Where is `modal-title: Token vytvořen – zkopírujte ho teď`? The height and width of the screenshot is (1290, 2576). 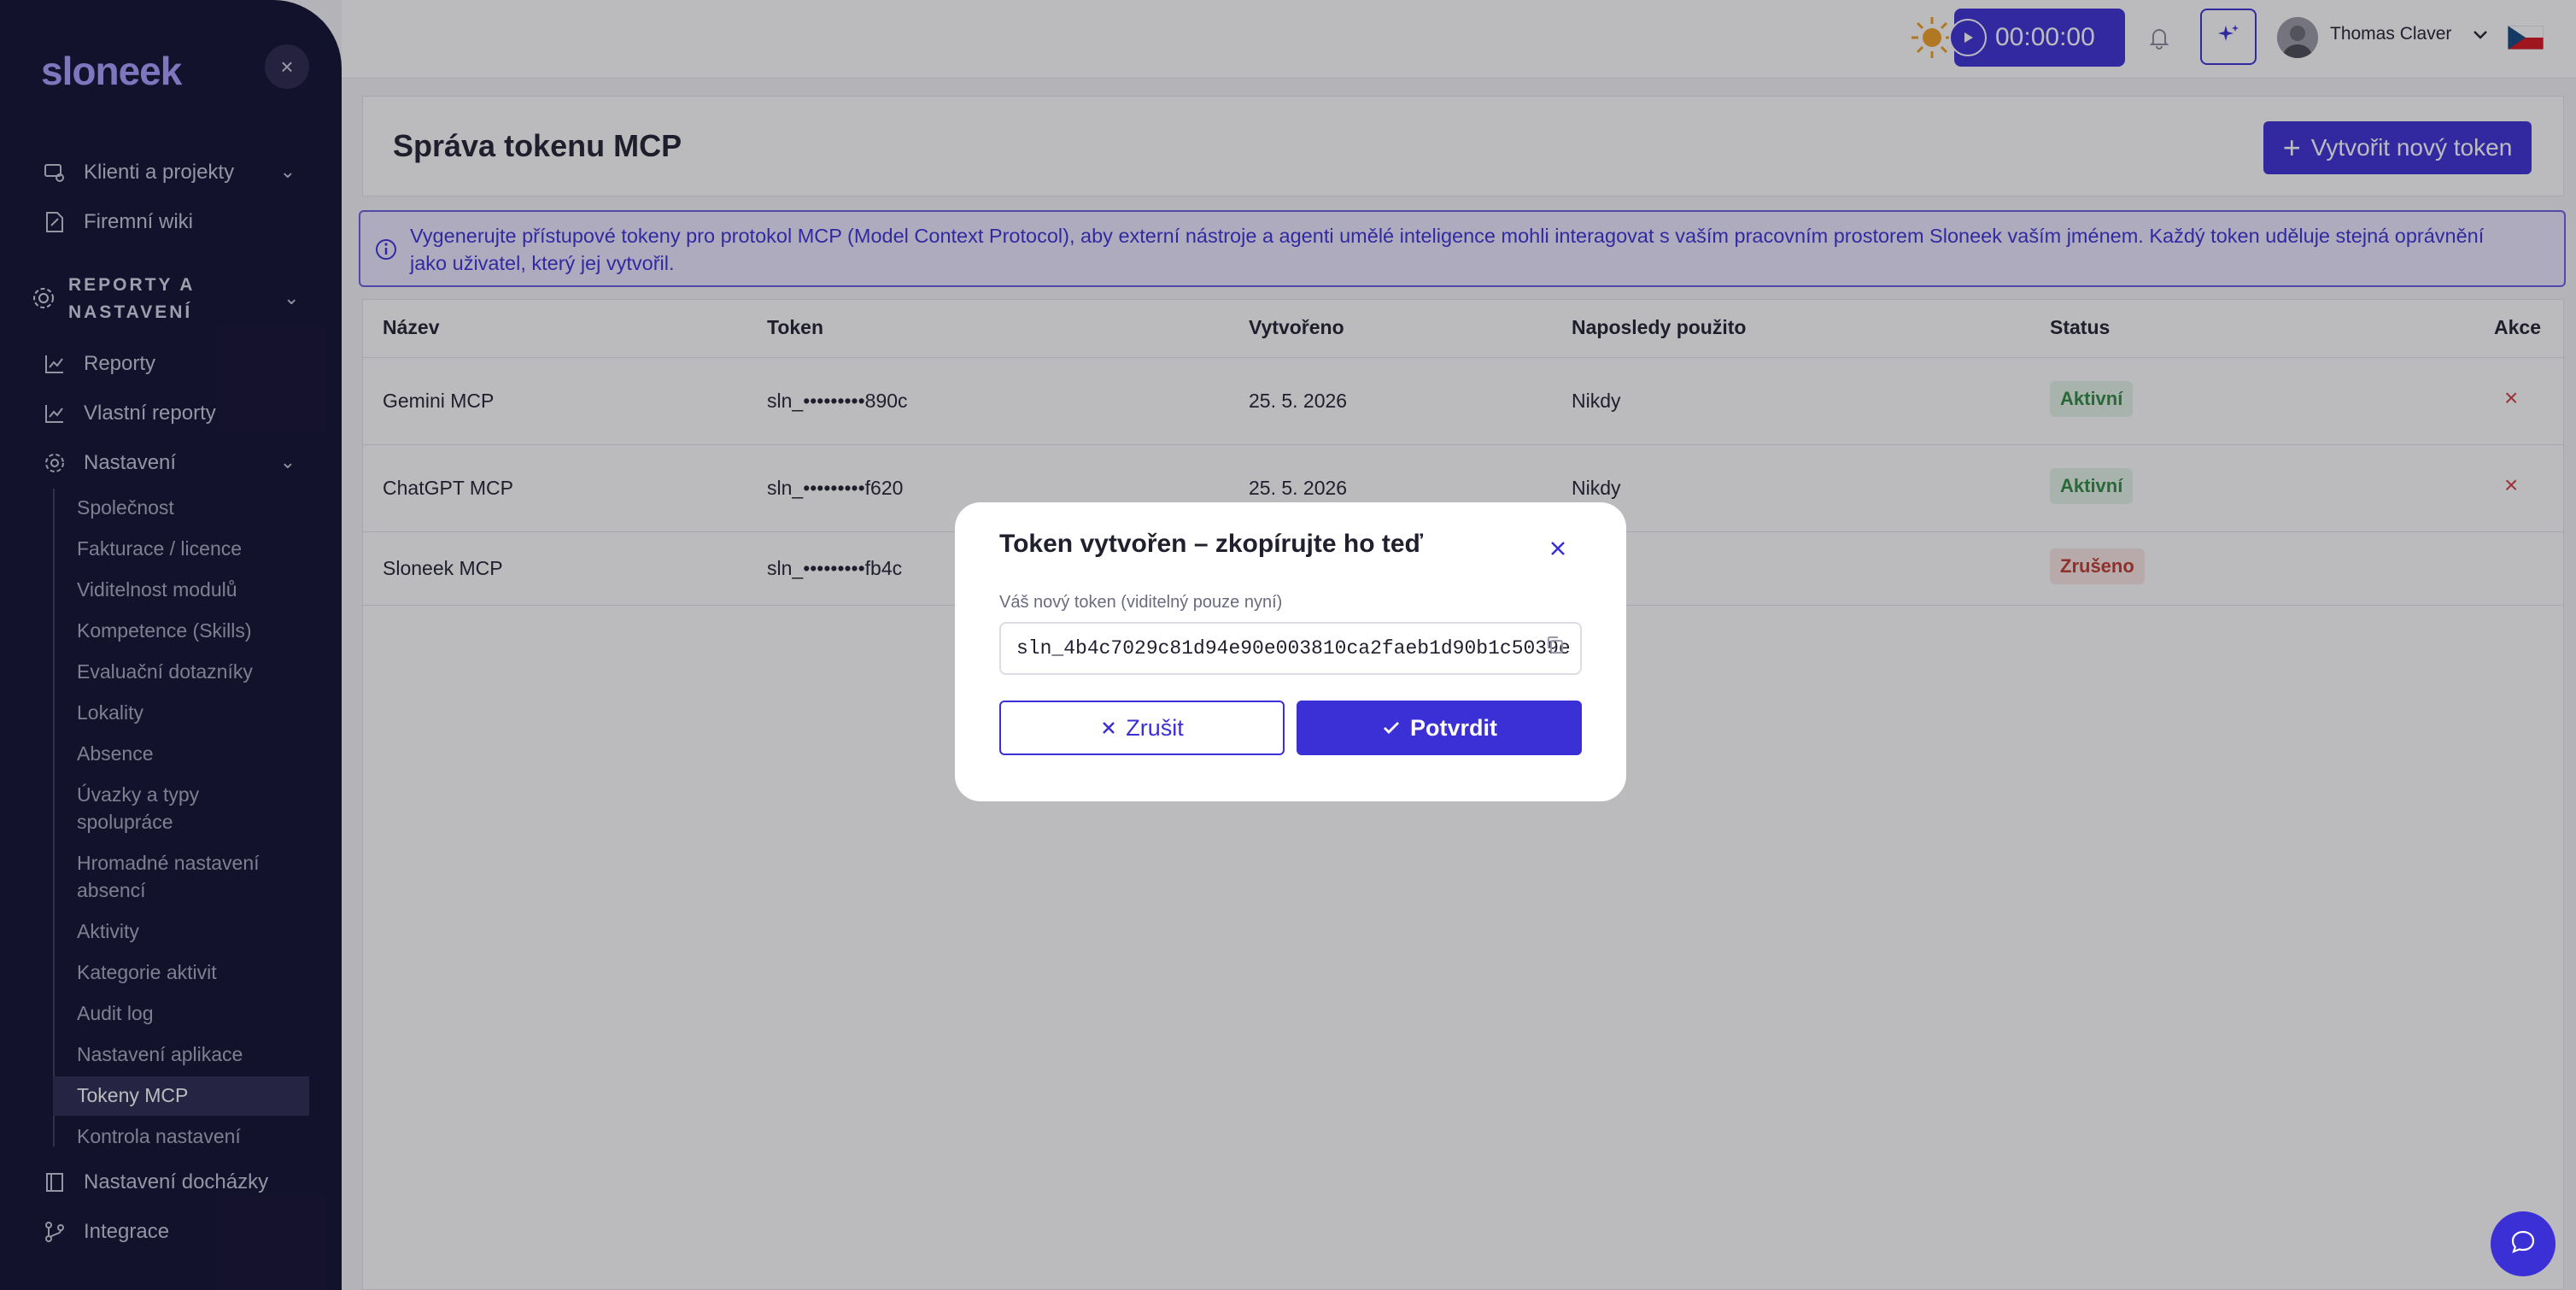 modal-title: Token vytvořen – zkopírujte ho teď is located at coordinates (1211, 544).